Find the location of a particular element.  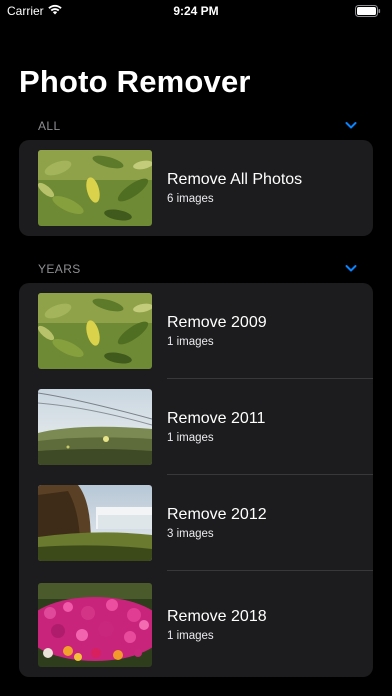

status-bar: Carrier 9:24 PM is located at coordinates (196, 11).